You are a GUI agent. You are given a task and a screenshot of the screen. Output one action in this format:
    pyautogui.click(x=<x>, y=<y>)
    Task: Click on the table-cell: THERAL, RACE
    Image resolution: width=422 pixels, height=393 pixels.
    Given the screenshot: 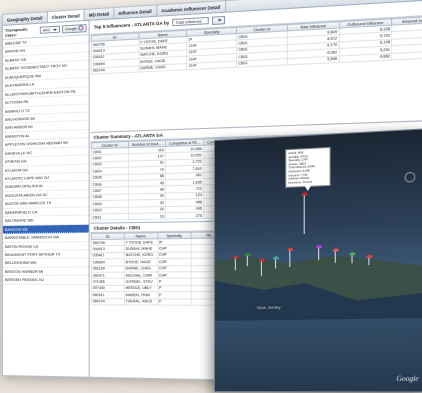 What is the action you would take?
    pyautogui.click(x=141, y=301)
    